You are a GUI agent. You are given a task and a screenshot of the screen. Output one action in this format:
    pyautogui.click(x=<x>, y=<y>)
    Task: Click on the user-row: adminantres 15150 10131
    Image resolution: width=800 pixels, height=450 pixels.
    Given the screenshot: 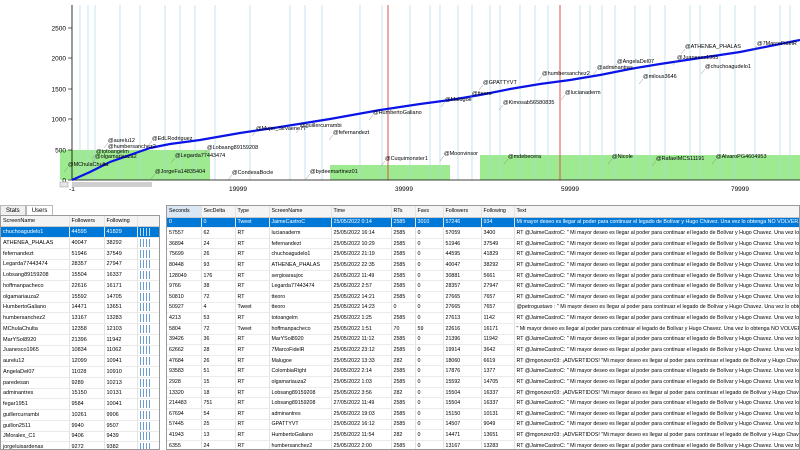 What is the action you would take?
    pyautogui.click(x=80, y=394)
    